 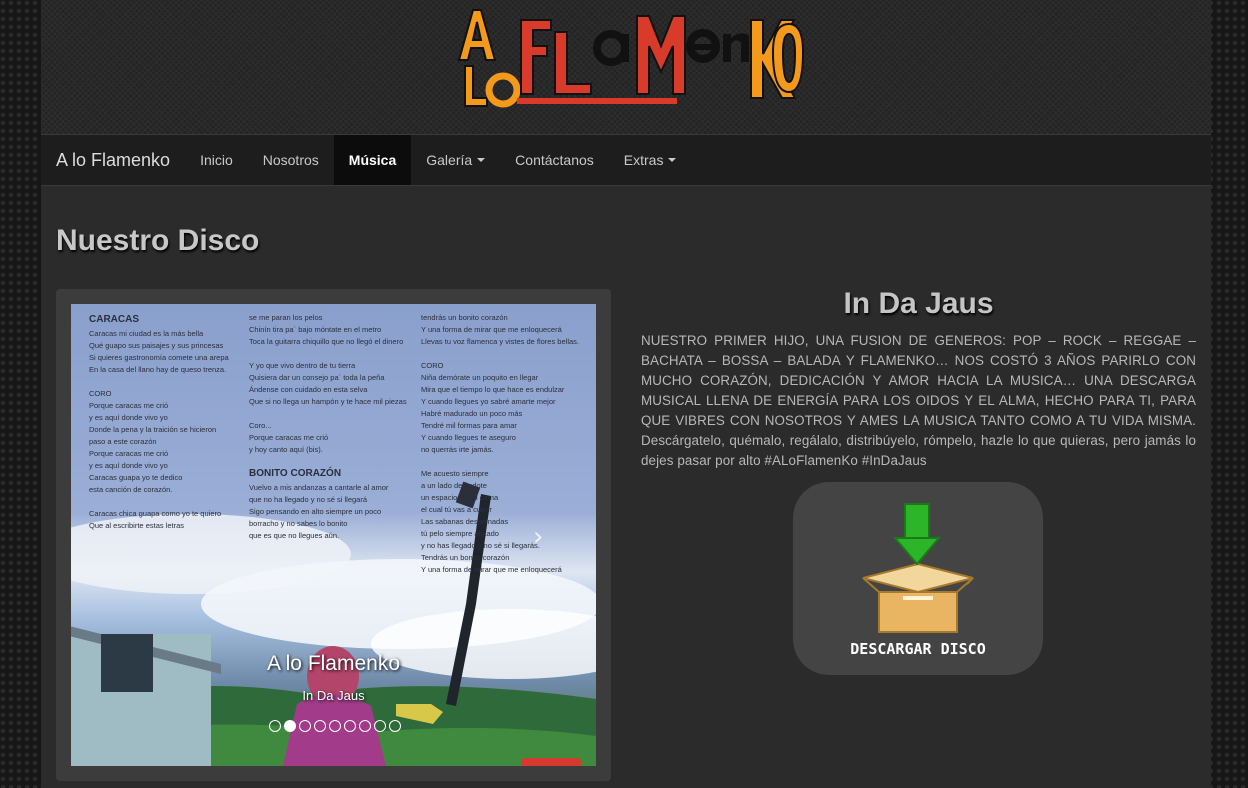 I want to click on lyric-line: Y cuando llegues yo sabré amarte mejor, so click(x=488, y=401).